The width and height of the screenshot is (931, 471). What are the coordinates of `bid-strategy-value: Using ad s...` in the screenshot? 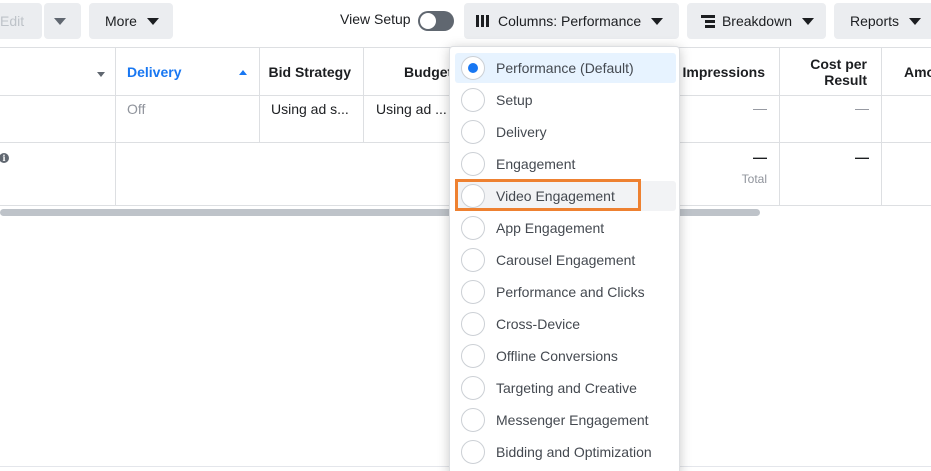 It's located at (310, 109).